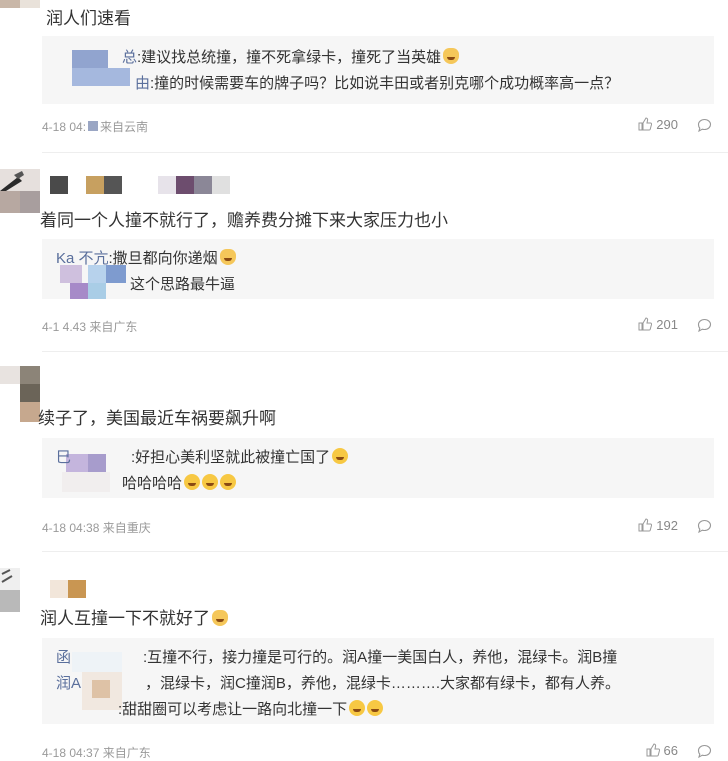  I want to click on reply-username: 由, so click(142, 83).